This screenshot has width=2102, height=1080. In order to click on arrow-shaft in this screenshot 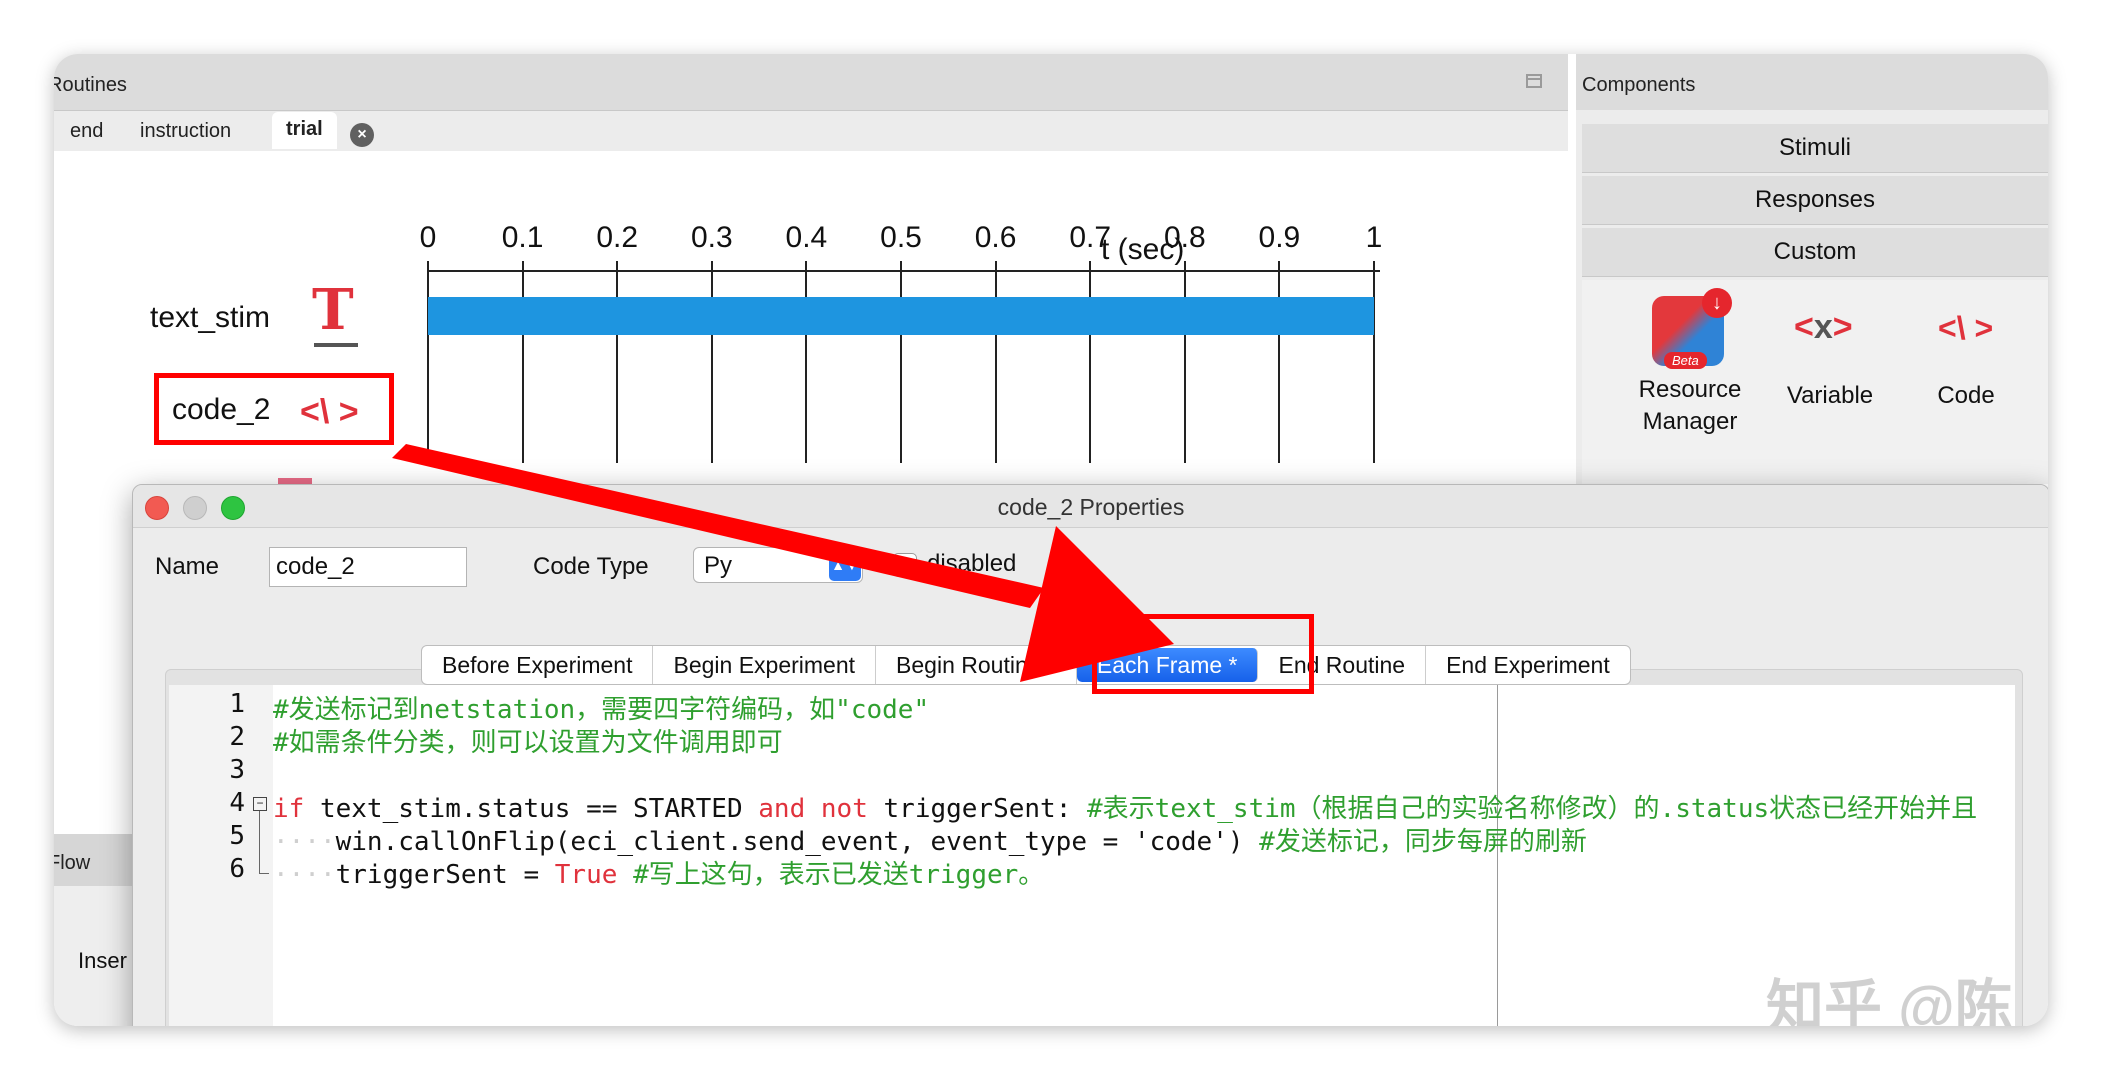, I will do `click(718, 526)`.